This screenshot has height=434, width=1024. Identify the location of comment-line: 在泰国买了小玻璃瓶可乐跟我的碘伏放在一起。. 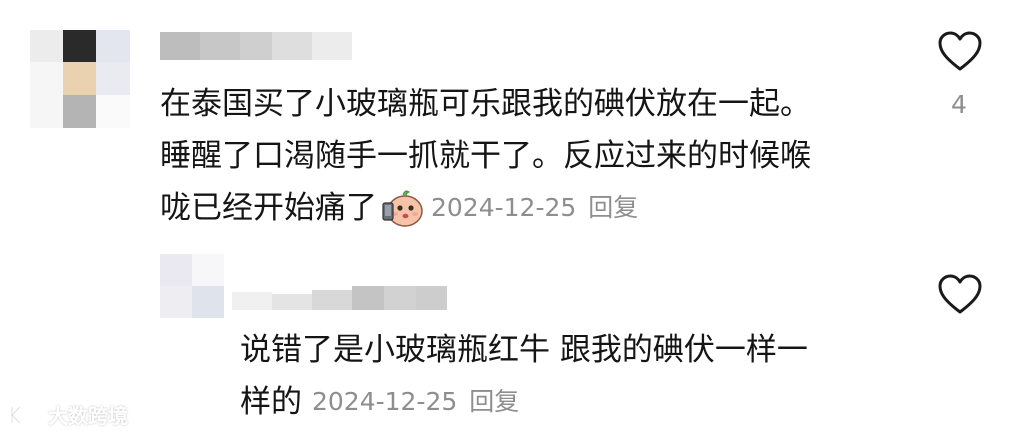
(485, 104).